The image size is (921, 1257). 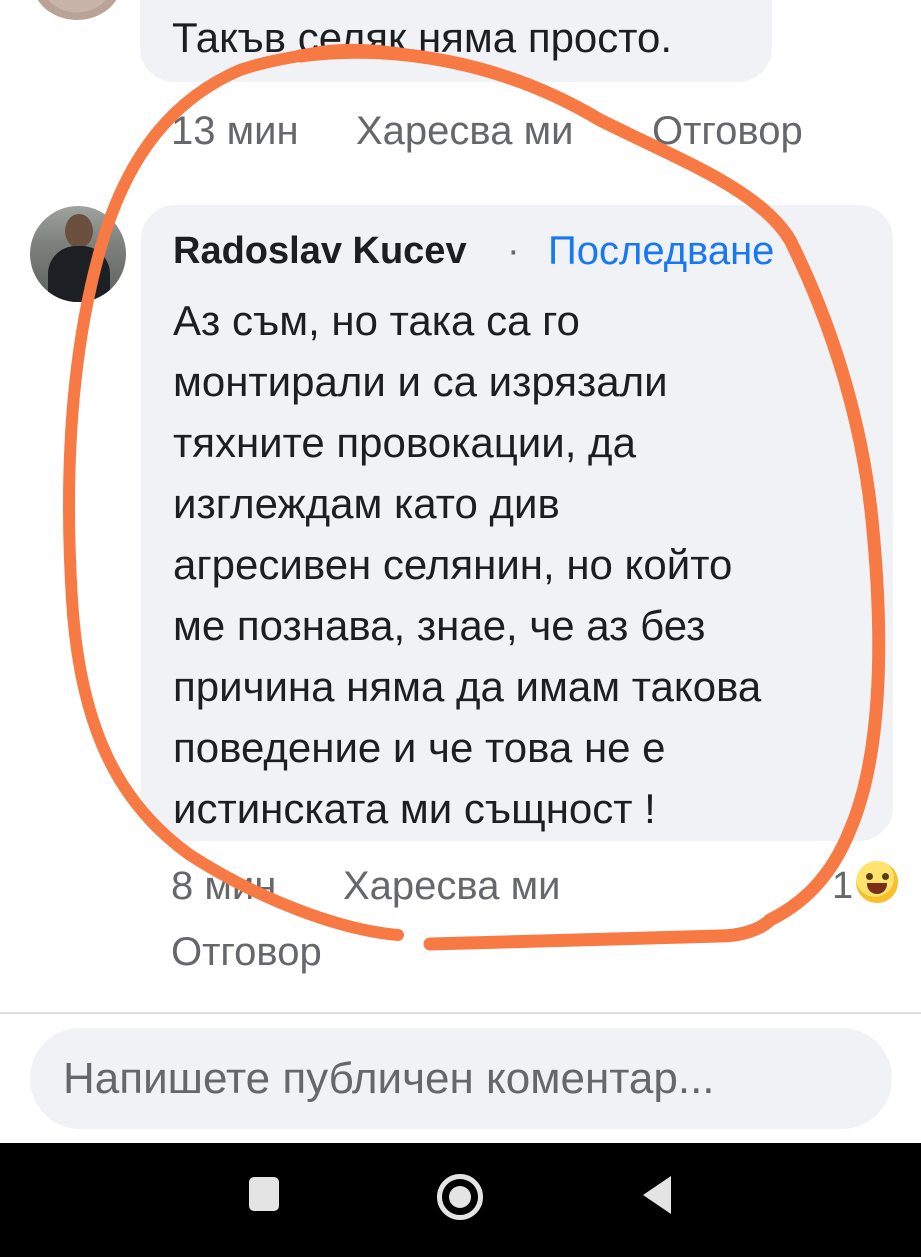 What do you see at coordinates (727, 131) in the screenshot?
I see `previous-comment-reply-button: Отговор` at bounding box center [727, 131].